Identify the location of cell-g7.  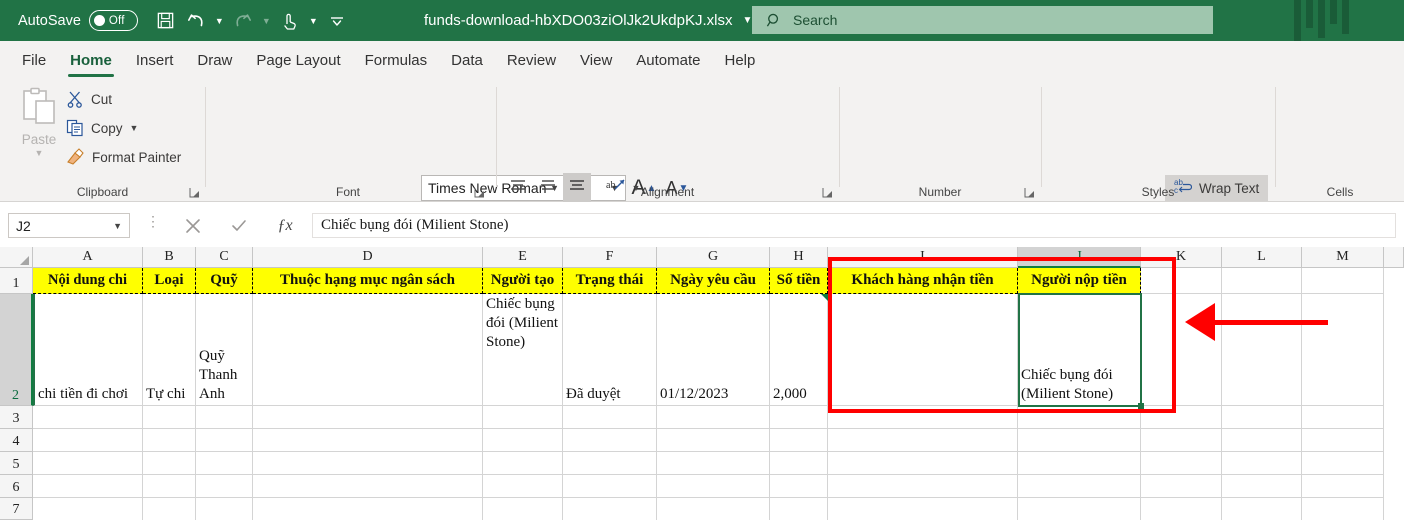
(713, 509).